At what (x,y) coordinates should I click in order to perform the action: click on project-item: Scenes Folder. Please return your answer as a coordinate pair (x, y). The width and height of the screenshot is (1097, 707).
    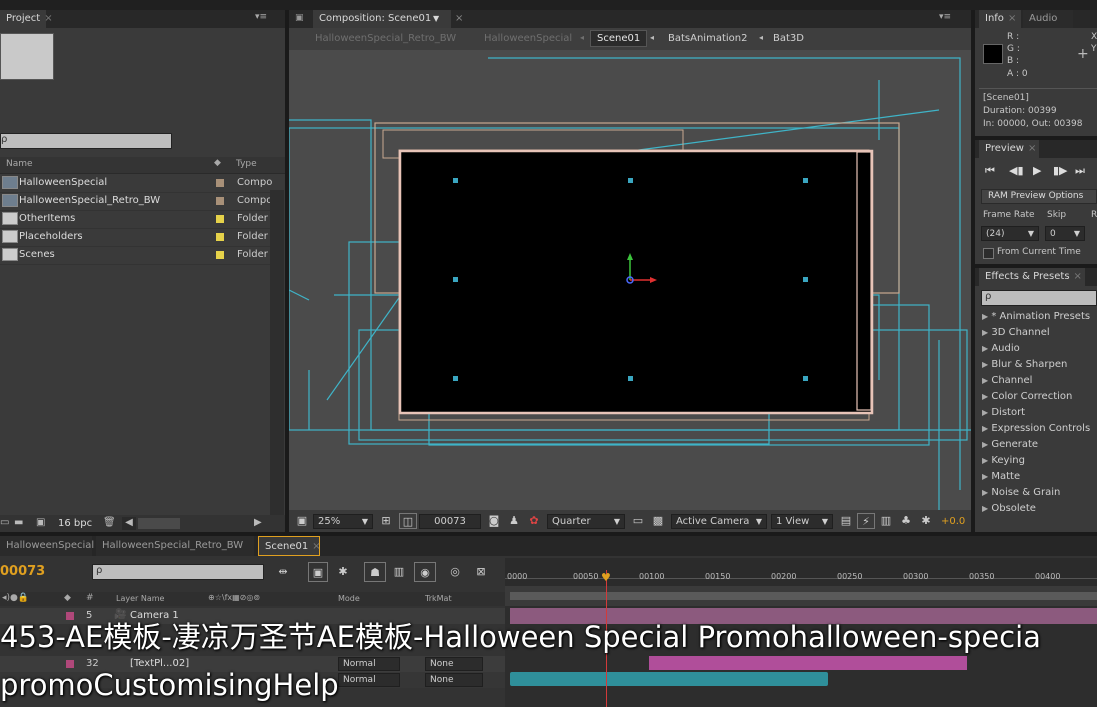
    Looking at the image, I should click on (135, 255).